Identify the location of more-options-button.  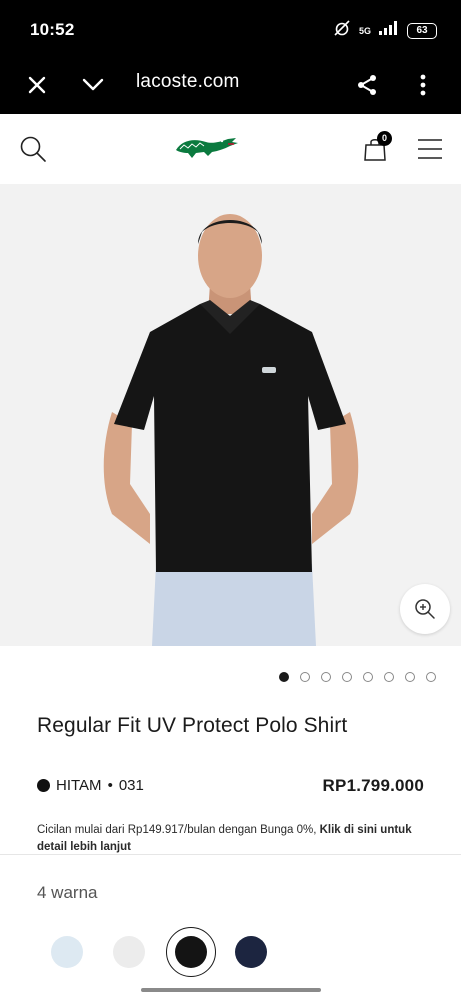
(423, 85).